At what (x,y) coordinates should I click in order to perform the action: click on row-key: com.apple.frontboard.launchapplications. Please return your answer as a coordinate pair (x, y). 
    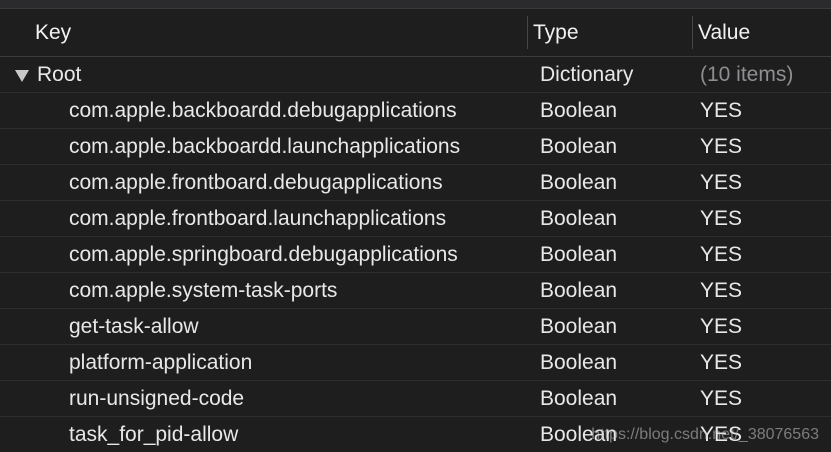
    Looking at the image, I should click on (257, 218).